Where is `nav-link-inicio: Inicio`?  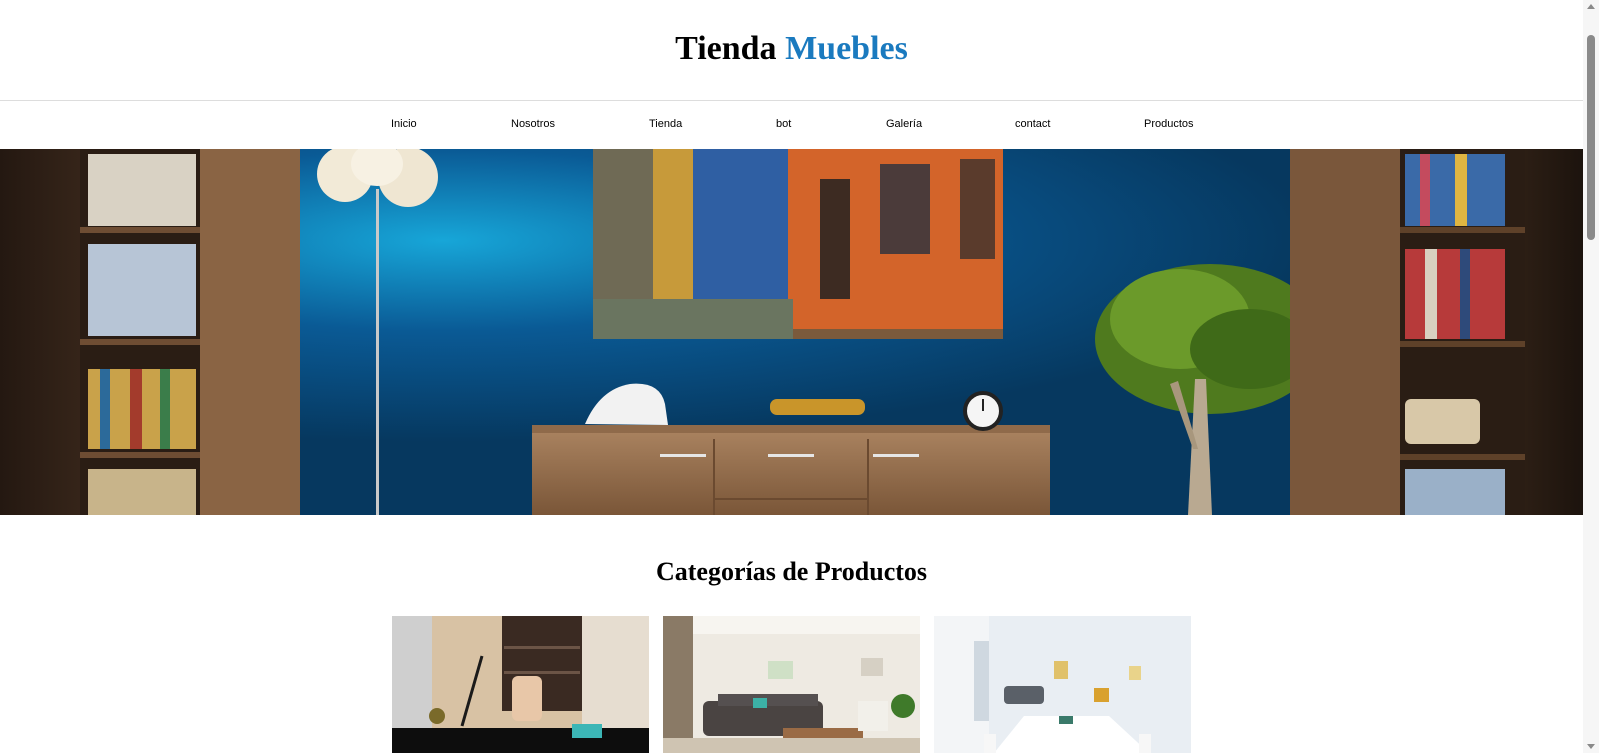 nav-link-inicio: Inicio is located at coordinates (404, 124).